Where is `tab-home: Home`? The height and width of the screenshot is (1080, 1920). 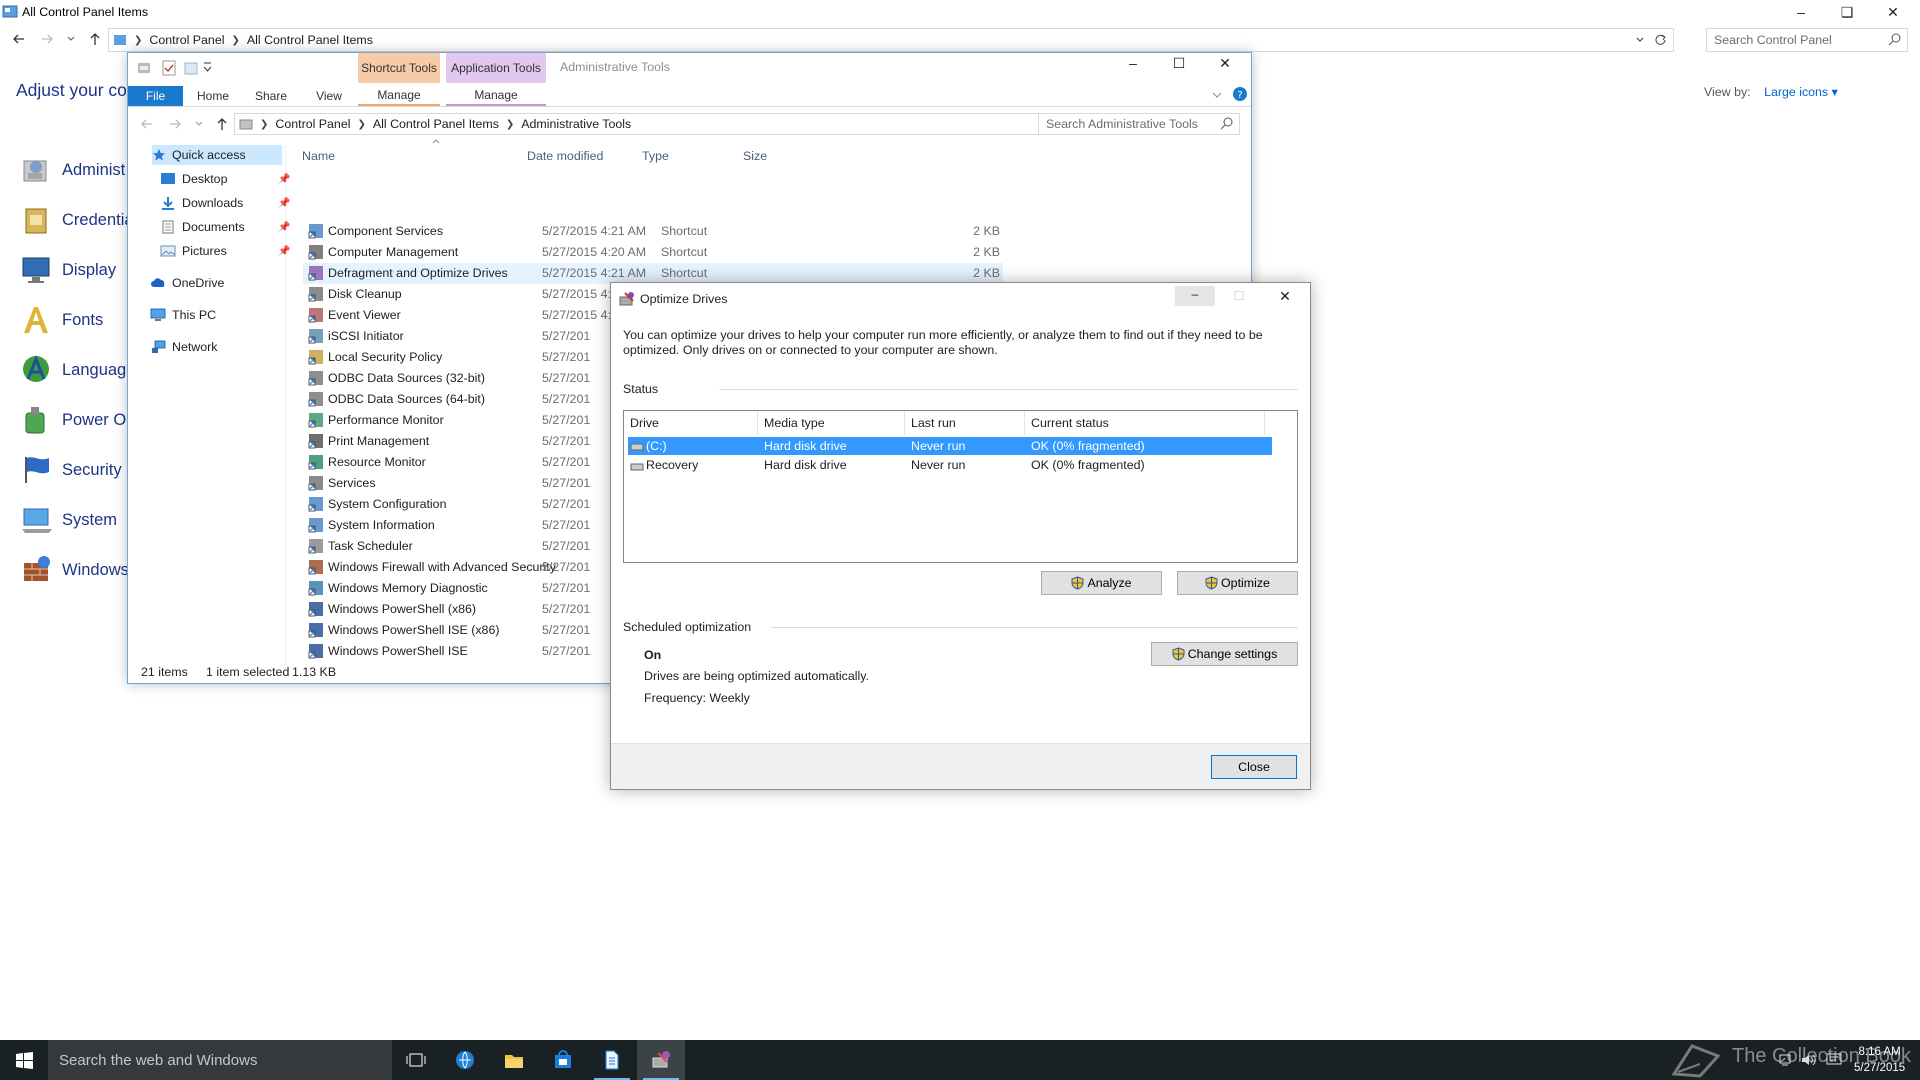
tab-home: Home is located at coordinates (213, 96).